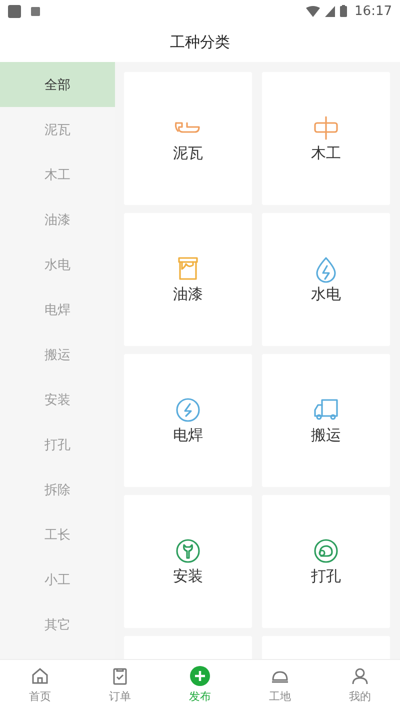 This screenshot has width=400, height=709. Describe the element at coordinates (188, 420) in the screenshot. I see `trade-card: 电焊` at that location.